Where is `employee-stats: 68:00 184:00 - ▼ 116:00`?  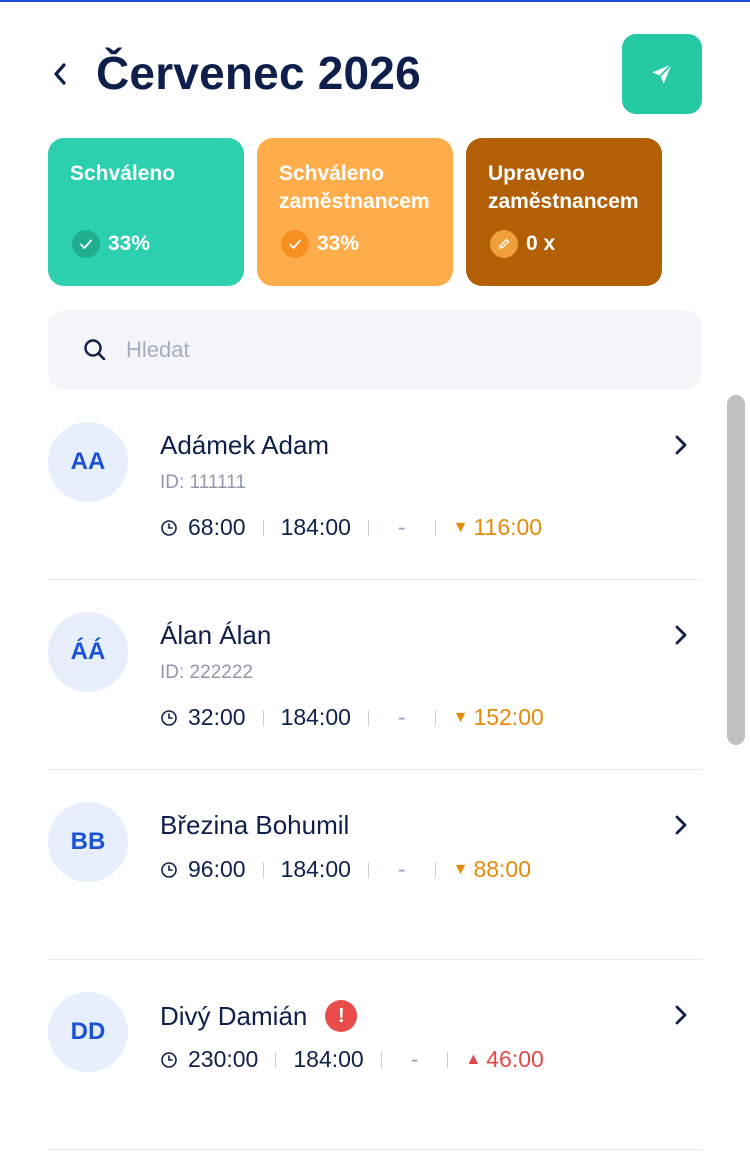
employee-stats: 68:00 184:00 - ▼ 116:00 is located at coordinates (351, 527).